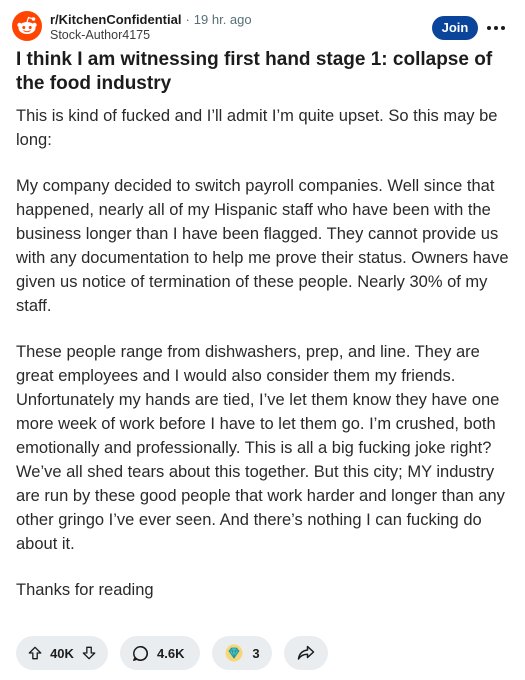  What do you see at coordinates (27, 26) in the screenshot?
I see `reddit-snoo-icon` at bounding box center [27, 26].